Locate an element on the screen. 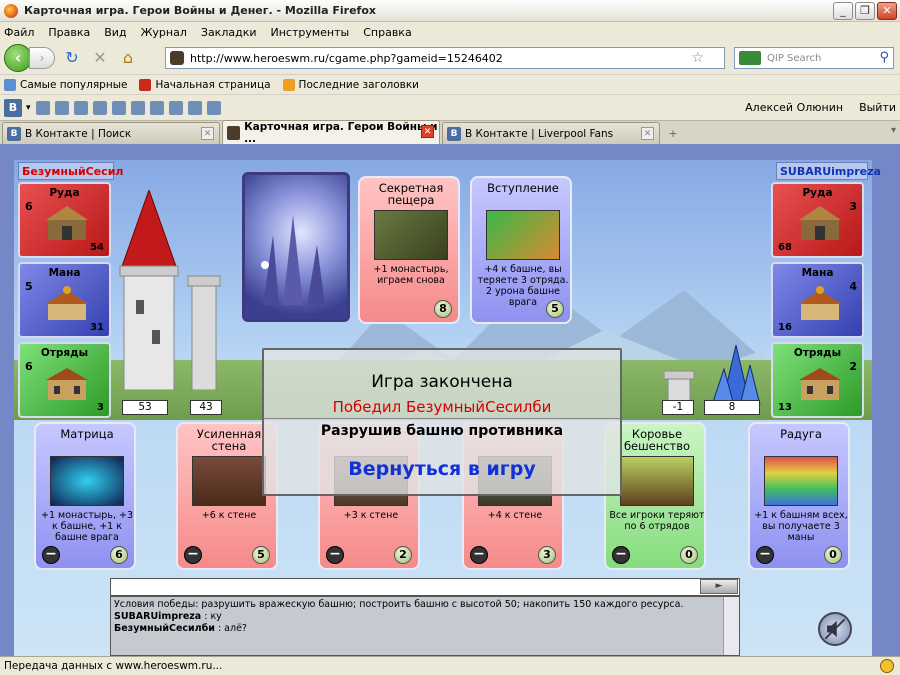  vk-logout-link: Выйти is located at coordinates (877, 107).